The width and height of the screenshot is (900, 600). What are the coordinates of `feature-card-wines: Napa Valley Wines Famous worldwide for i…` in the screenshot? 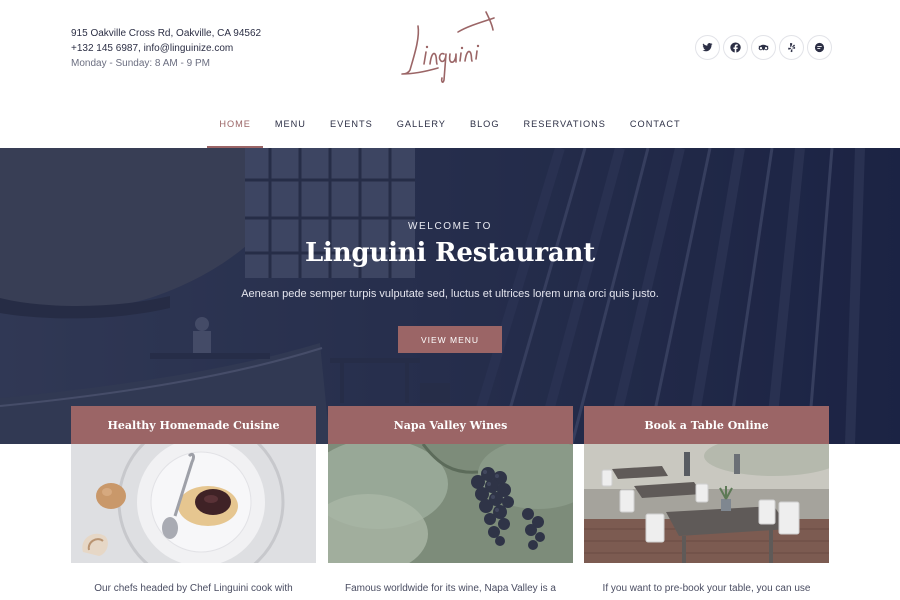 It's located at (450, 503).